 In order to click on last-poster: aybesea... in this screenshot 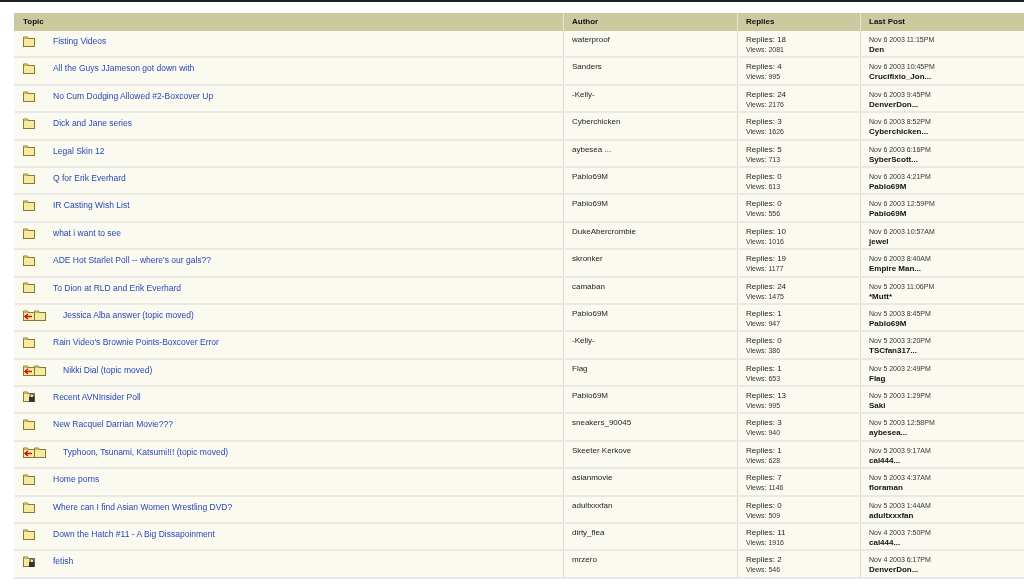, I will do `click(888, 433)`.